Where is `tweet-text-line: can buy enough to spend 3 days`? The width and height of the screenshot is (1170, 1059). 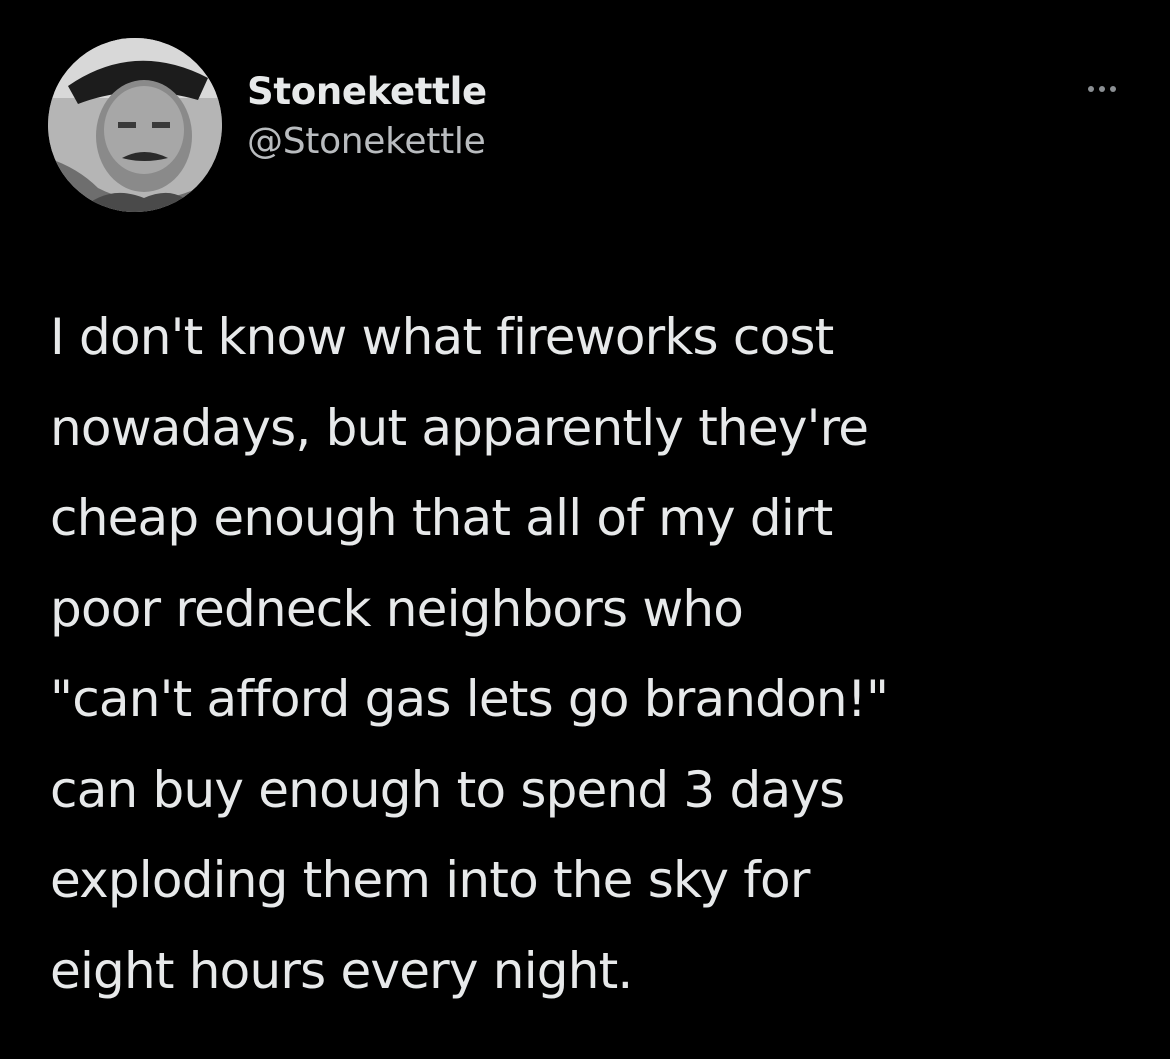
tweet-text-line: can buy enough to spend 3 days is located at coordinates (447, 789).